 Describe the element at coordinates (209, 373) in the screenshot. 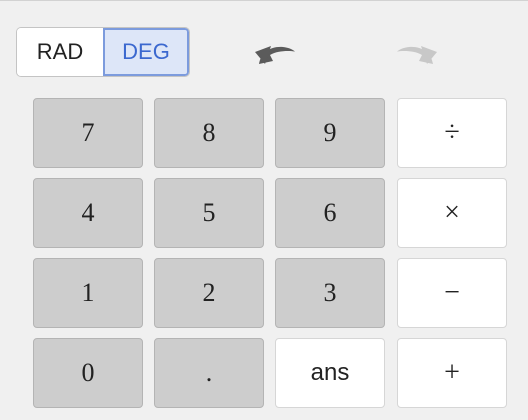

I see `decimal-point-button: .` at that location.